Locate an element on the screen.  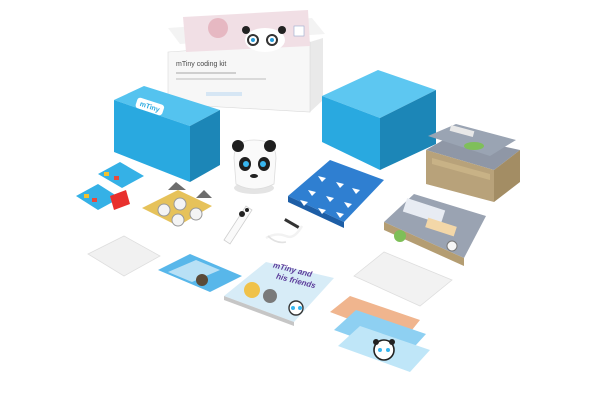
clear-sleeve-right is located at coordinates (403, 279).